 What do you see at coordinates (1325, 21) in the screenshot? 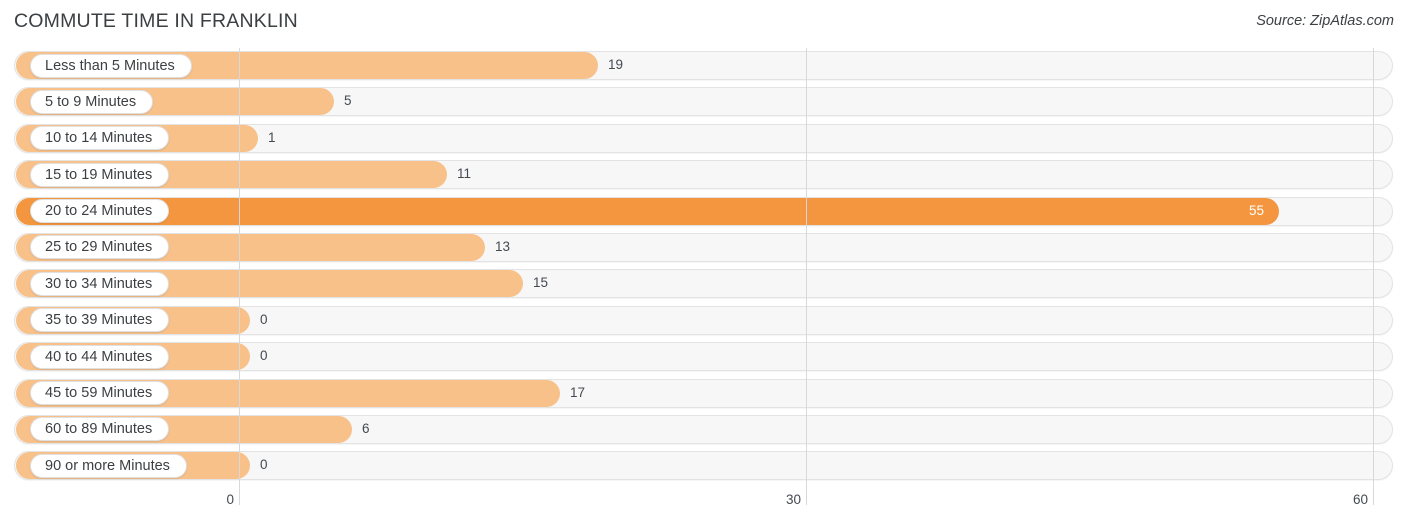
I see `source-attribution: Source: ZipAtlas.com` at bounding box center [1325, 21].